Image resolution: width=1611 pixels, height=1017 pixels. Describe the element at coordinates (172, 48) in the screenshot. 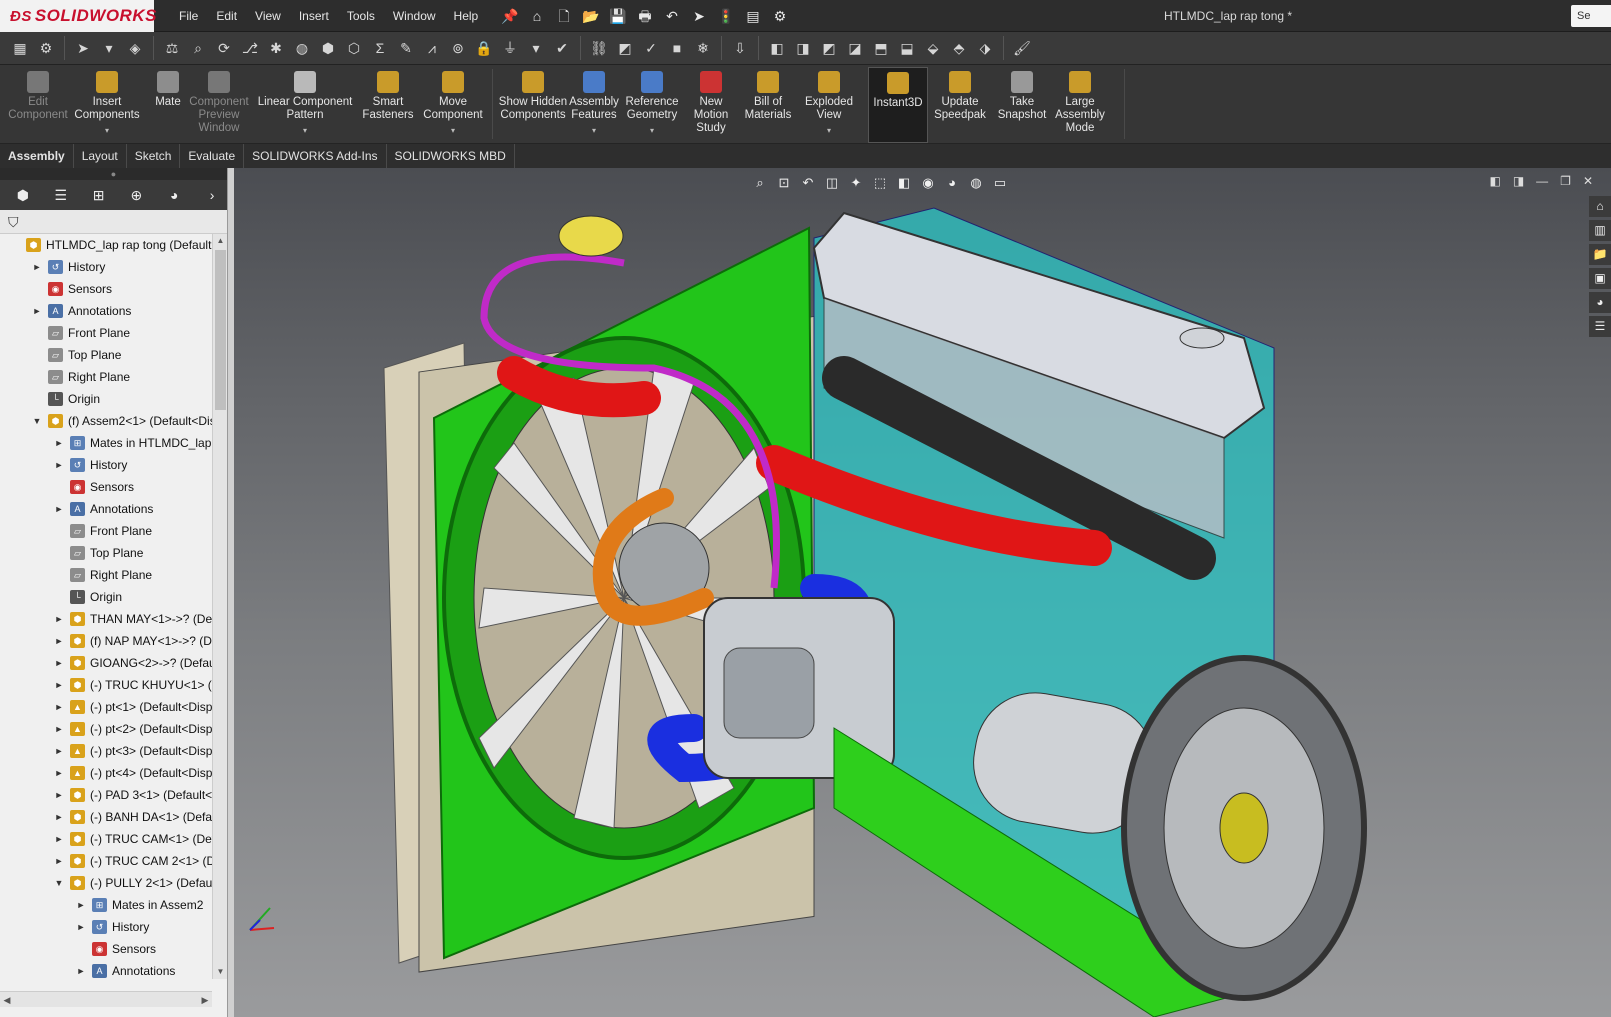

I see `measure-icon: ⚖` at that location.